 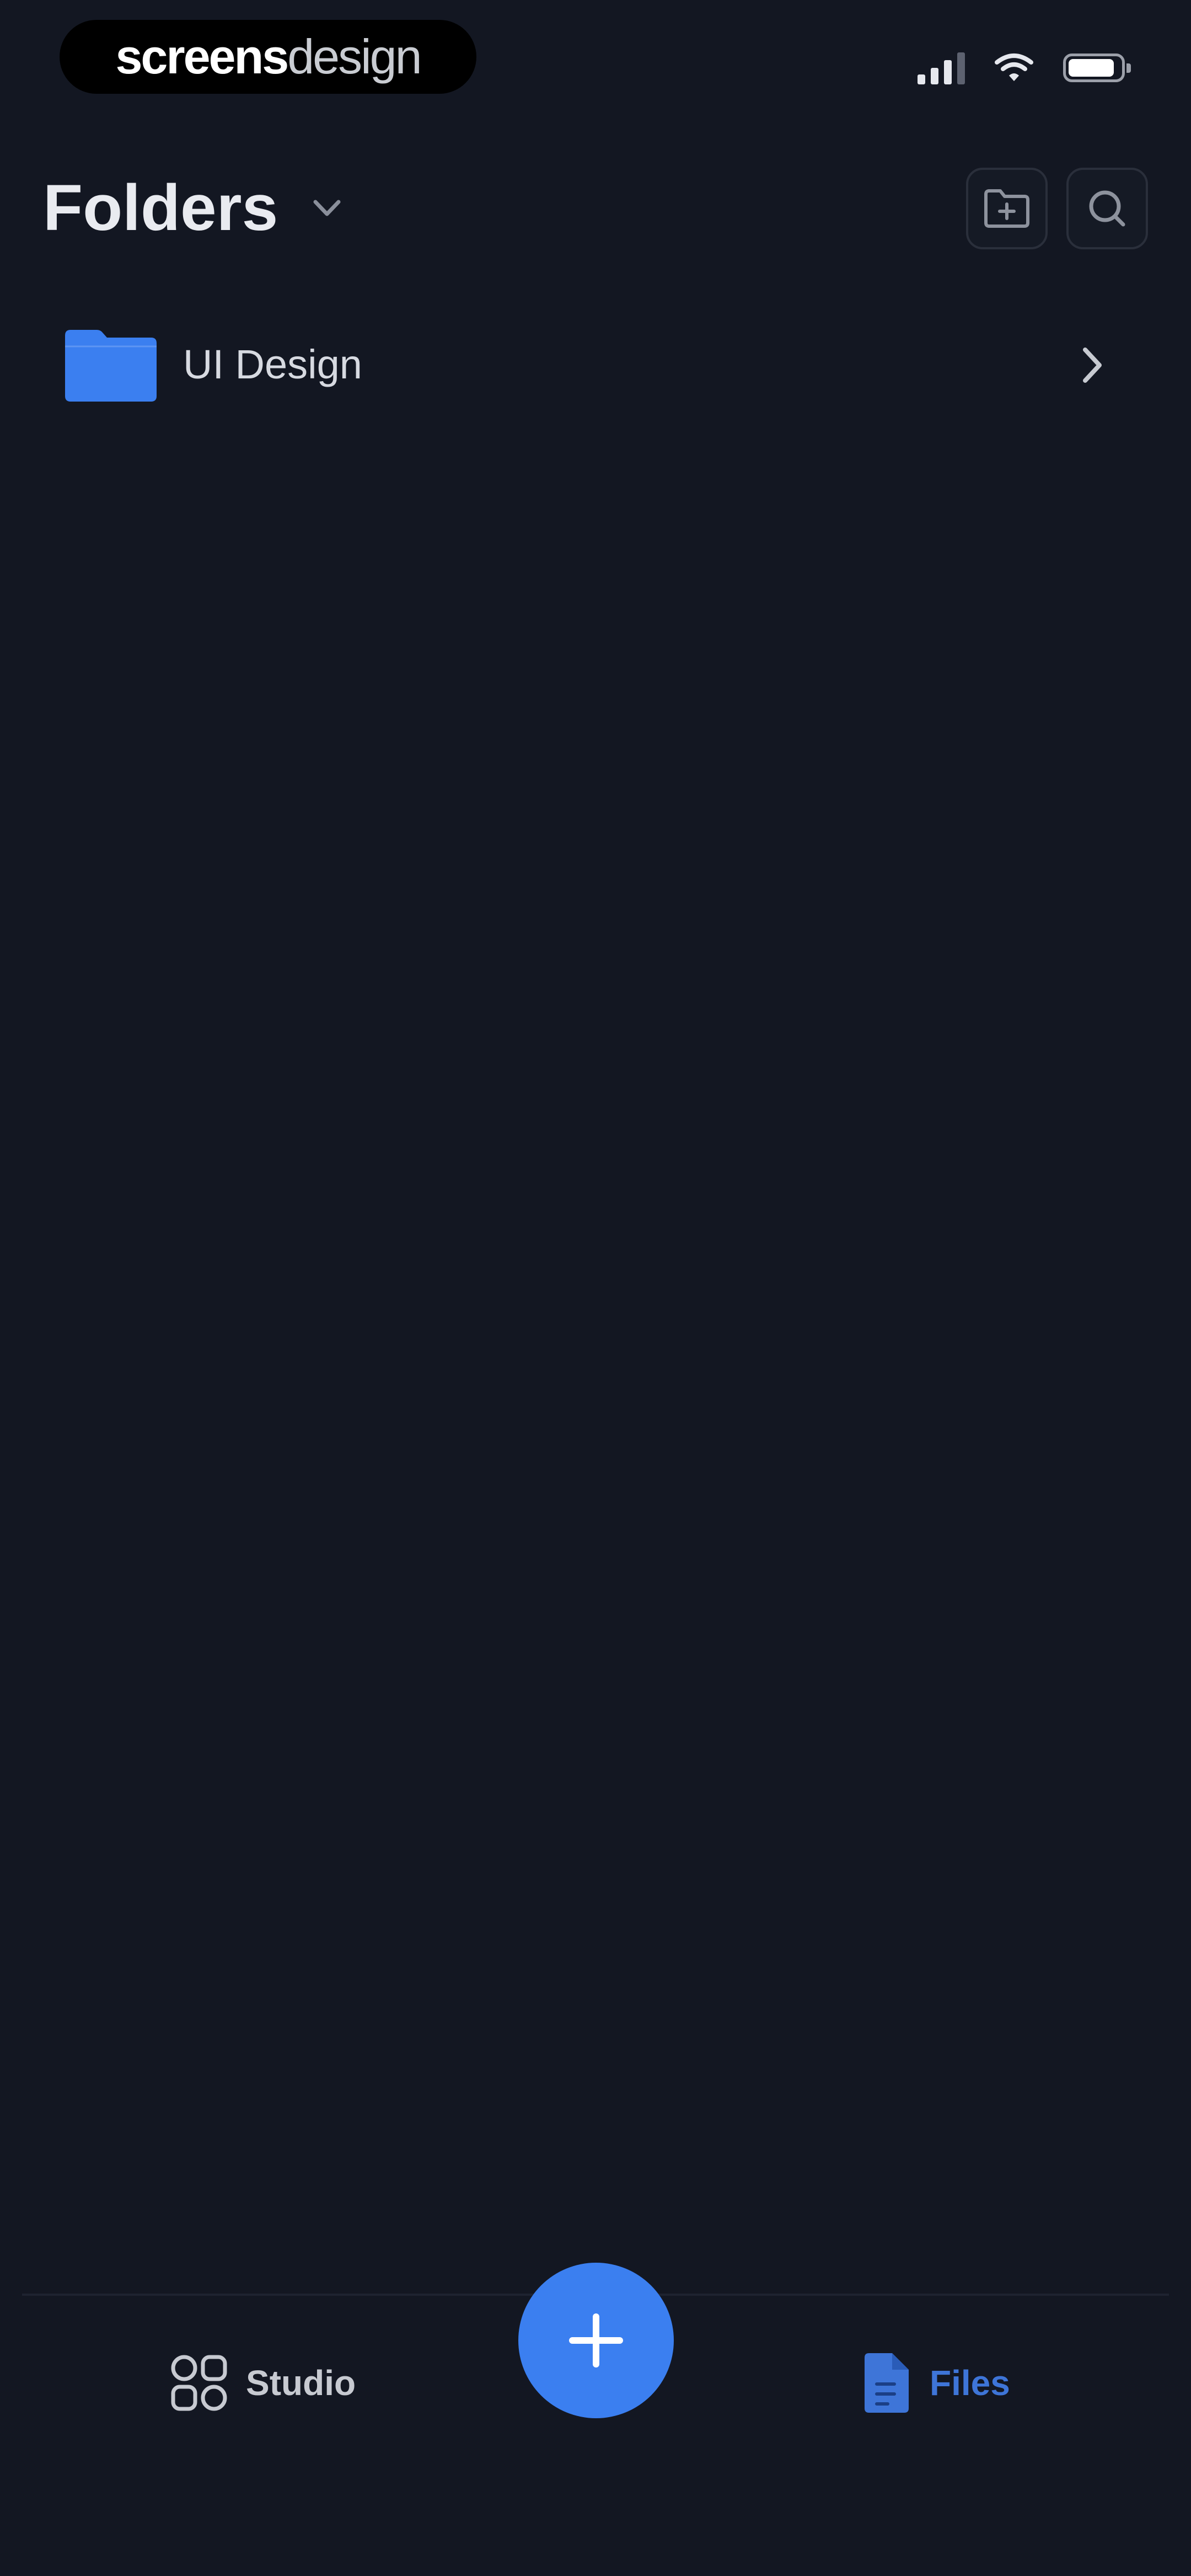 I want to click on tab-studio-label: Studio, so click(x=301, y=2383).